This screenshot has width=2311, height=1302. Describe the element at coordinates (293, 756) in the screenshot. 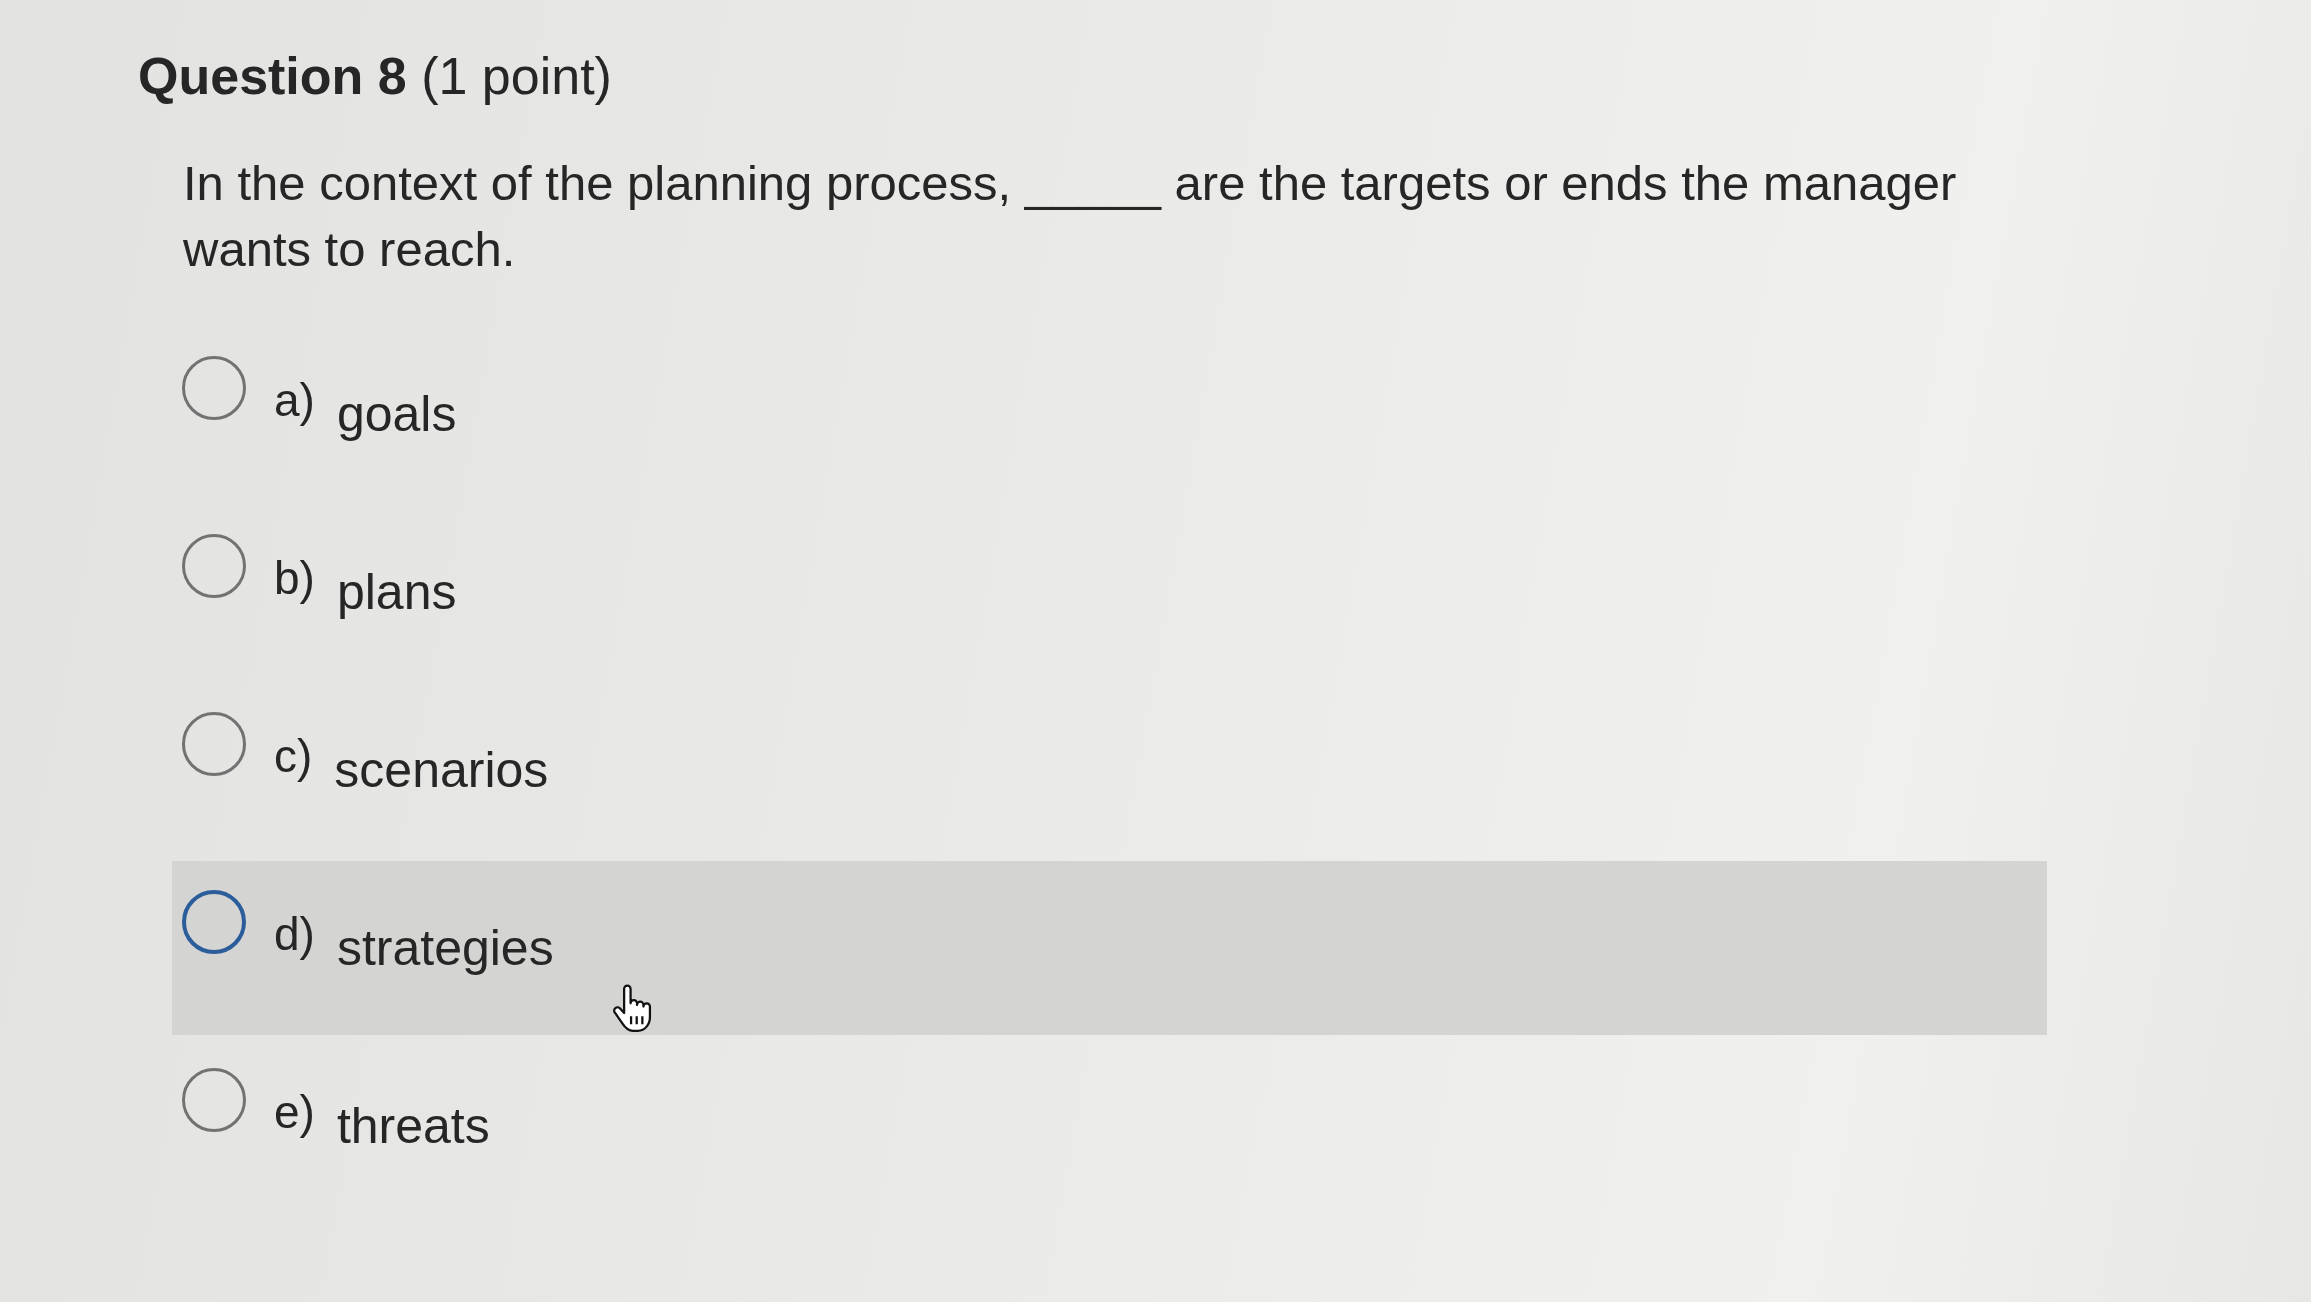

I see `option-letter: c)` at that location.